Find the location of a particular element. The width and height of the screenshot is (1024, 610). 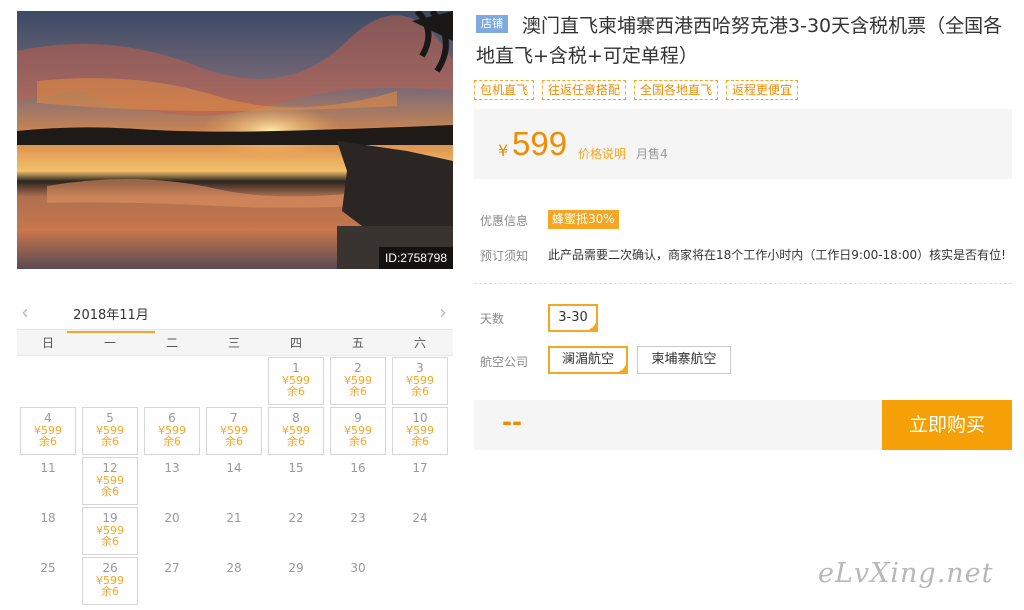

calendar-day-available: 2 ¥599 余6 is located at coordinates (358, 381).